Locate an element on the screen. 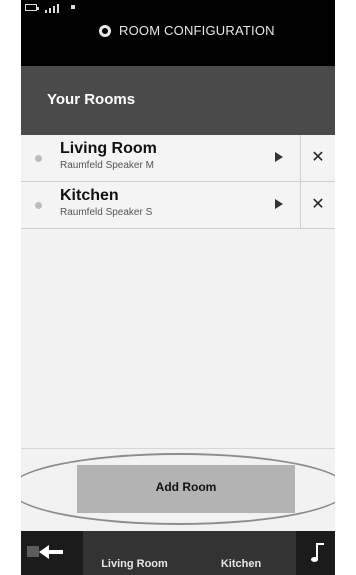 The width and height of the screenshot is (356, 575). bezel-left is located at coordinates (10, 287).